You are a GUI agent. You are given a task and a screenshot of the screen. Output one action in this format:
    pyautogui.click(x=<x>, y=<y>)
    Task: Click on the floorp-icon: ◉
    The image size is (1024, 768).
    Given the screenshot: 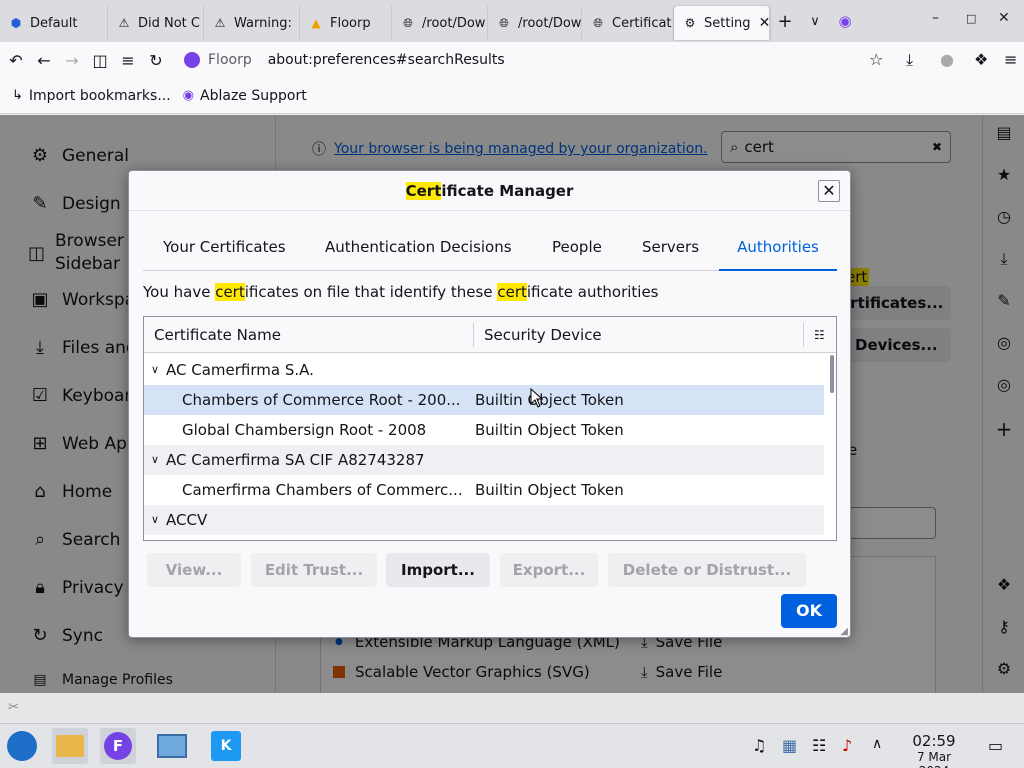 What is the action you would take?
    pyautogui.click(x=188, y=95)
    